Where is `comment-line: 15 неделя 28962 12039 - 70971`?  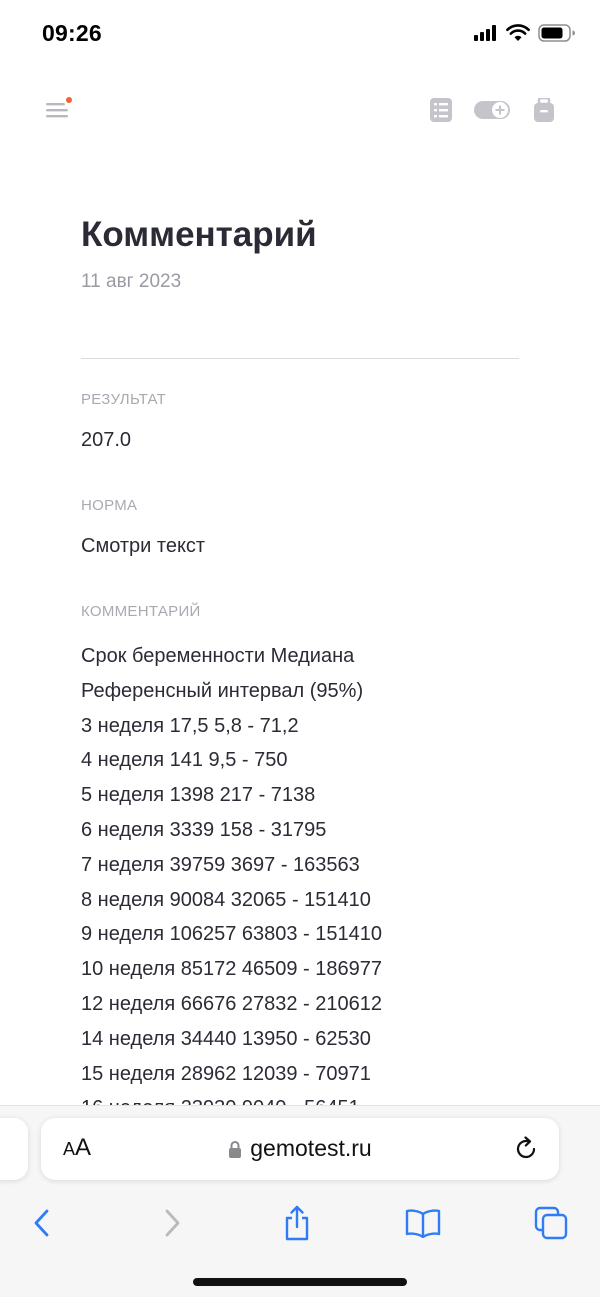 comment-line: 15 неделя 28962 12039 - 70971 is located at coordinates (226, 1073).